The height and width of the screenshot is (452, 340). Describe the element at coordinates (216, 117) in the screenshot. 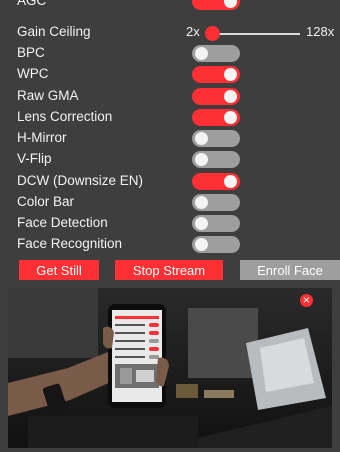

I see `lens-correction-toggle` at that location.